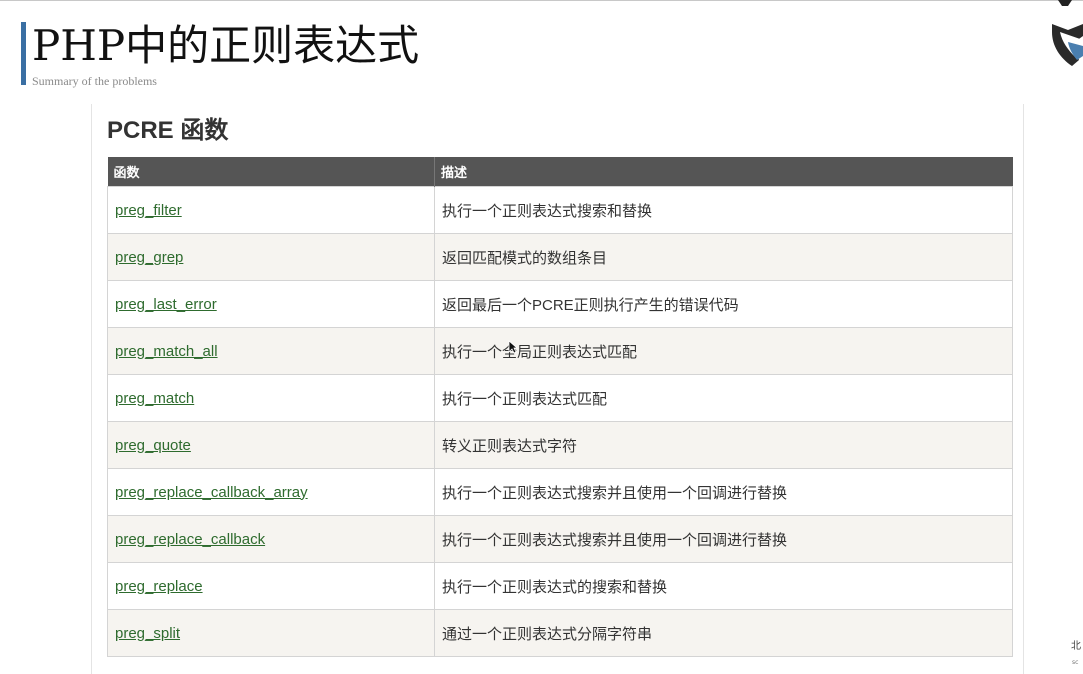  What do you see at coordinates (153, 445) in the screenshot?
I see `function-link: preg_quote` at bounding box center [153, 445].